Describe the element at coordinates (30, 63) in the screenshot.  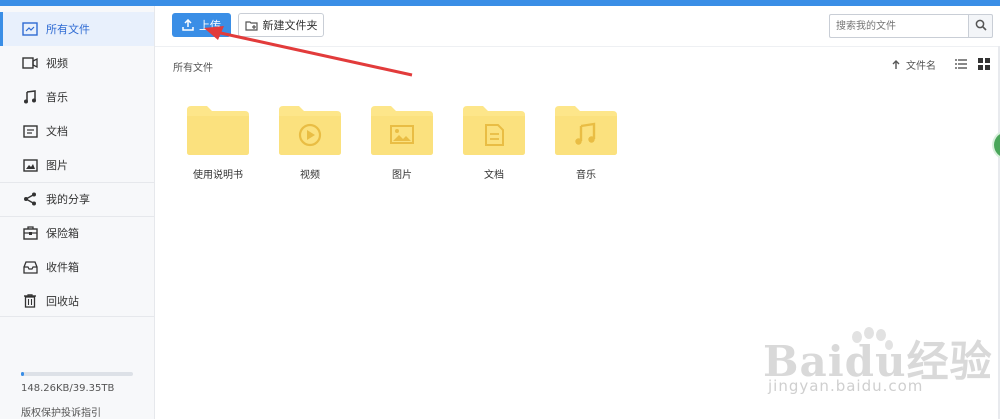
I see `video-icon` at that location.